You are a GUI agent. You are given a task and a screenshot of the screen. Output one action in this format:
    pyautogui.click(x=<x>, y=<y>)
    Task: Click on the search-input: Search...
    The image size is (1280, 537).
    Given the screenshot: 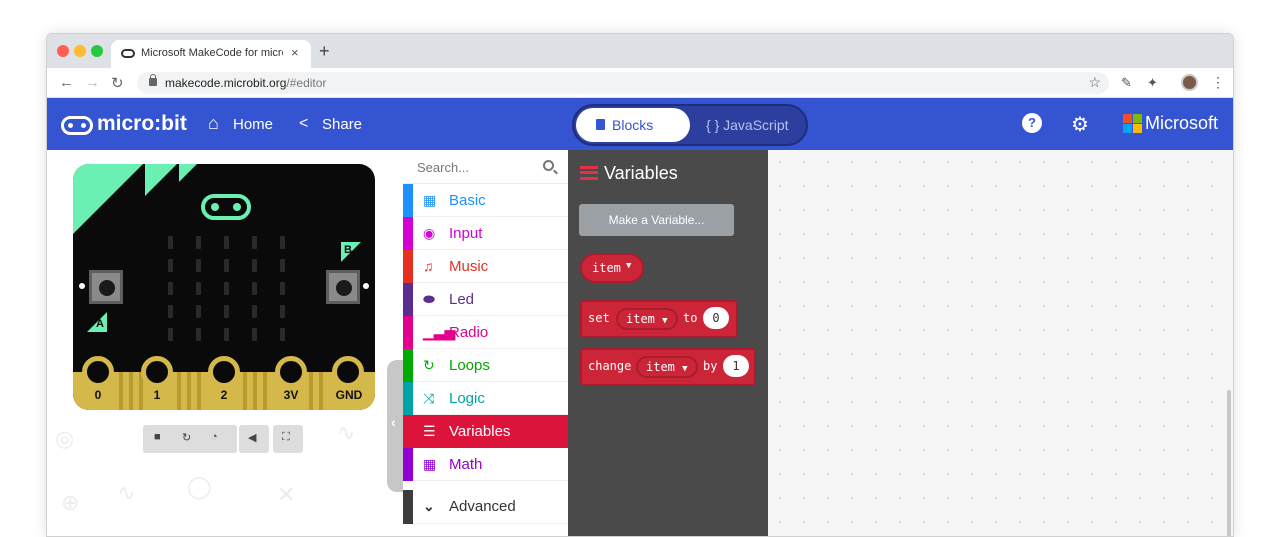 What is the action you would take?
    pyautogui.click(x=443, y=167)
    